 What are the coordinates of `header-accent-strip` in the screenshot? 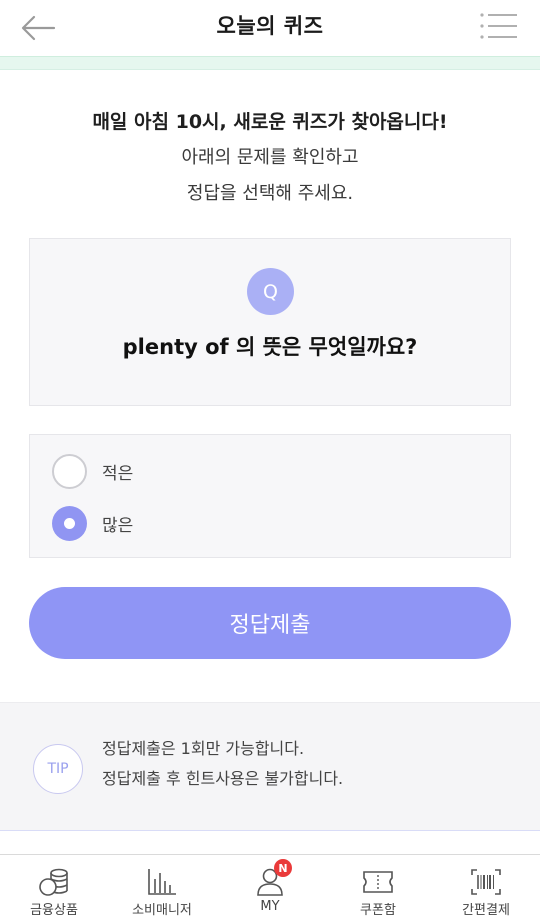 It's located at (270, 63).